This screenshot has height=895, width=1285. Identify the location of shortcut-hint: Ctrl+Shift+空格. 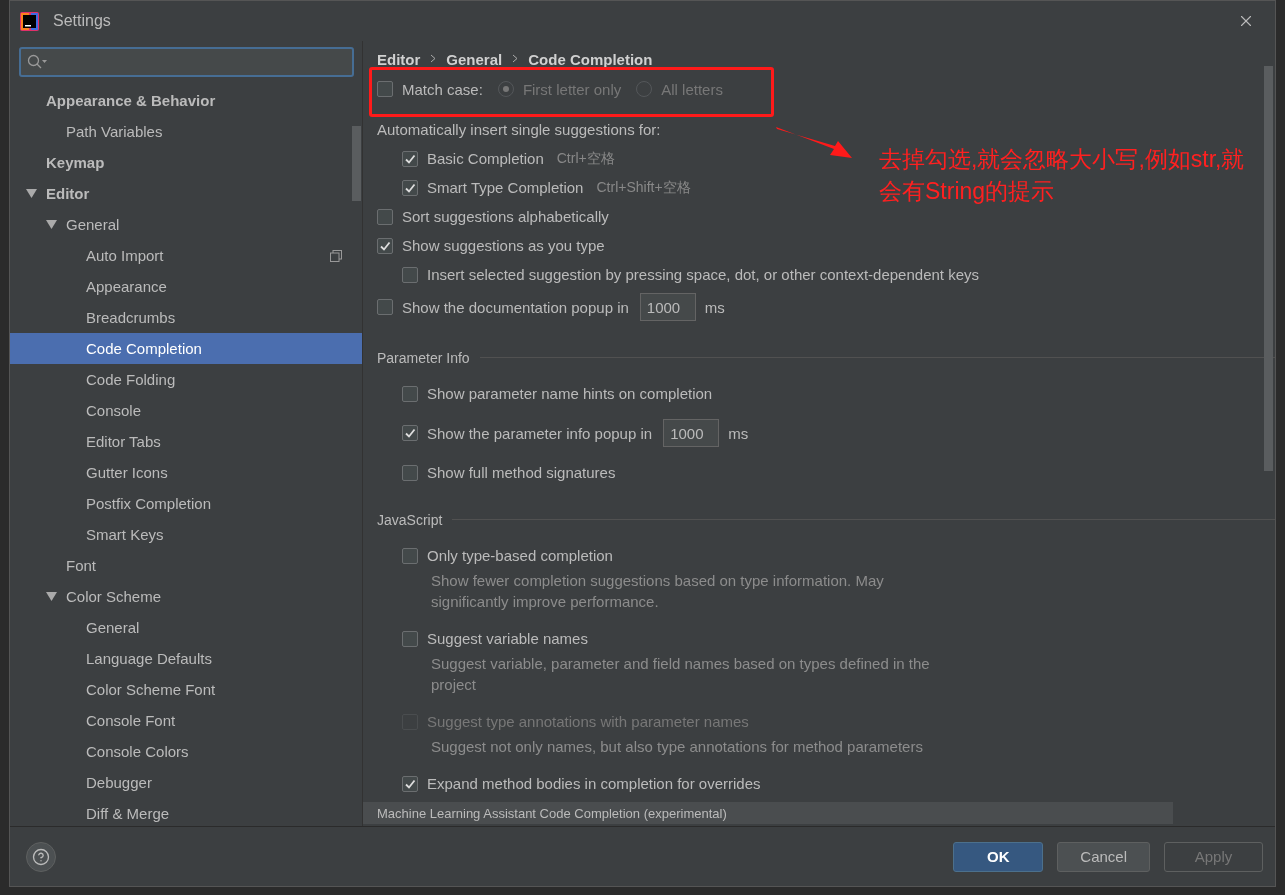
(643, 187).